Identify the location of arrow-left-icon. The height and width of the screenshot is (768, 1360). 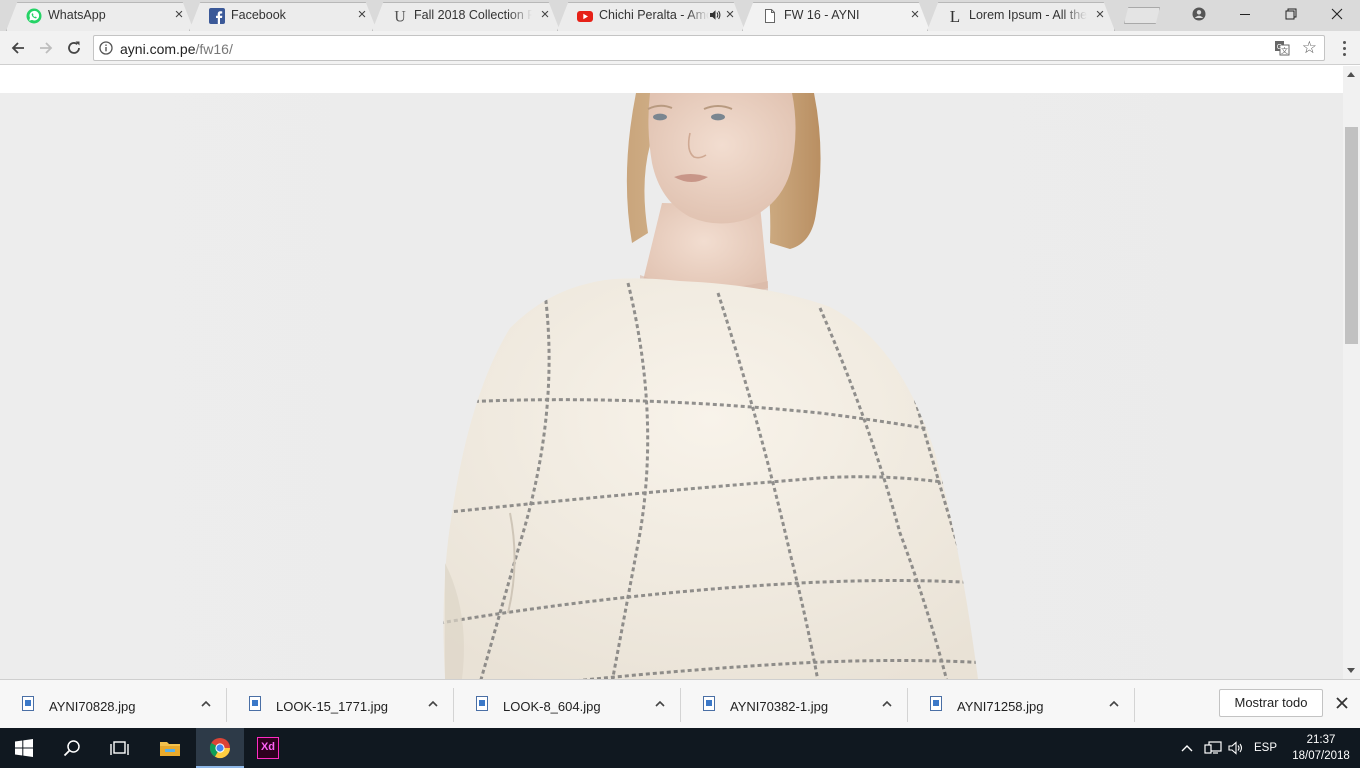
(17, 48).